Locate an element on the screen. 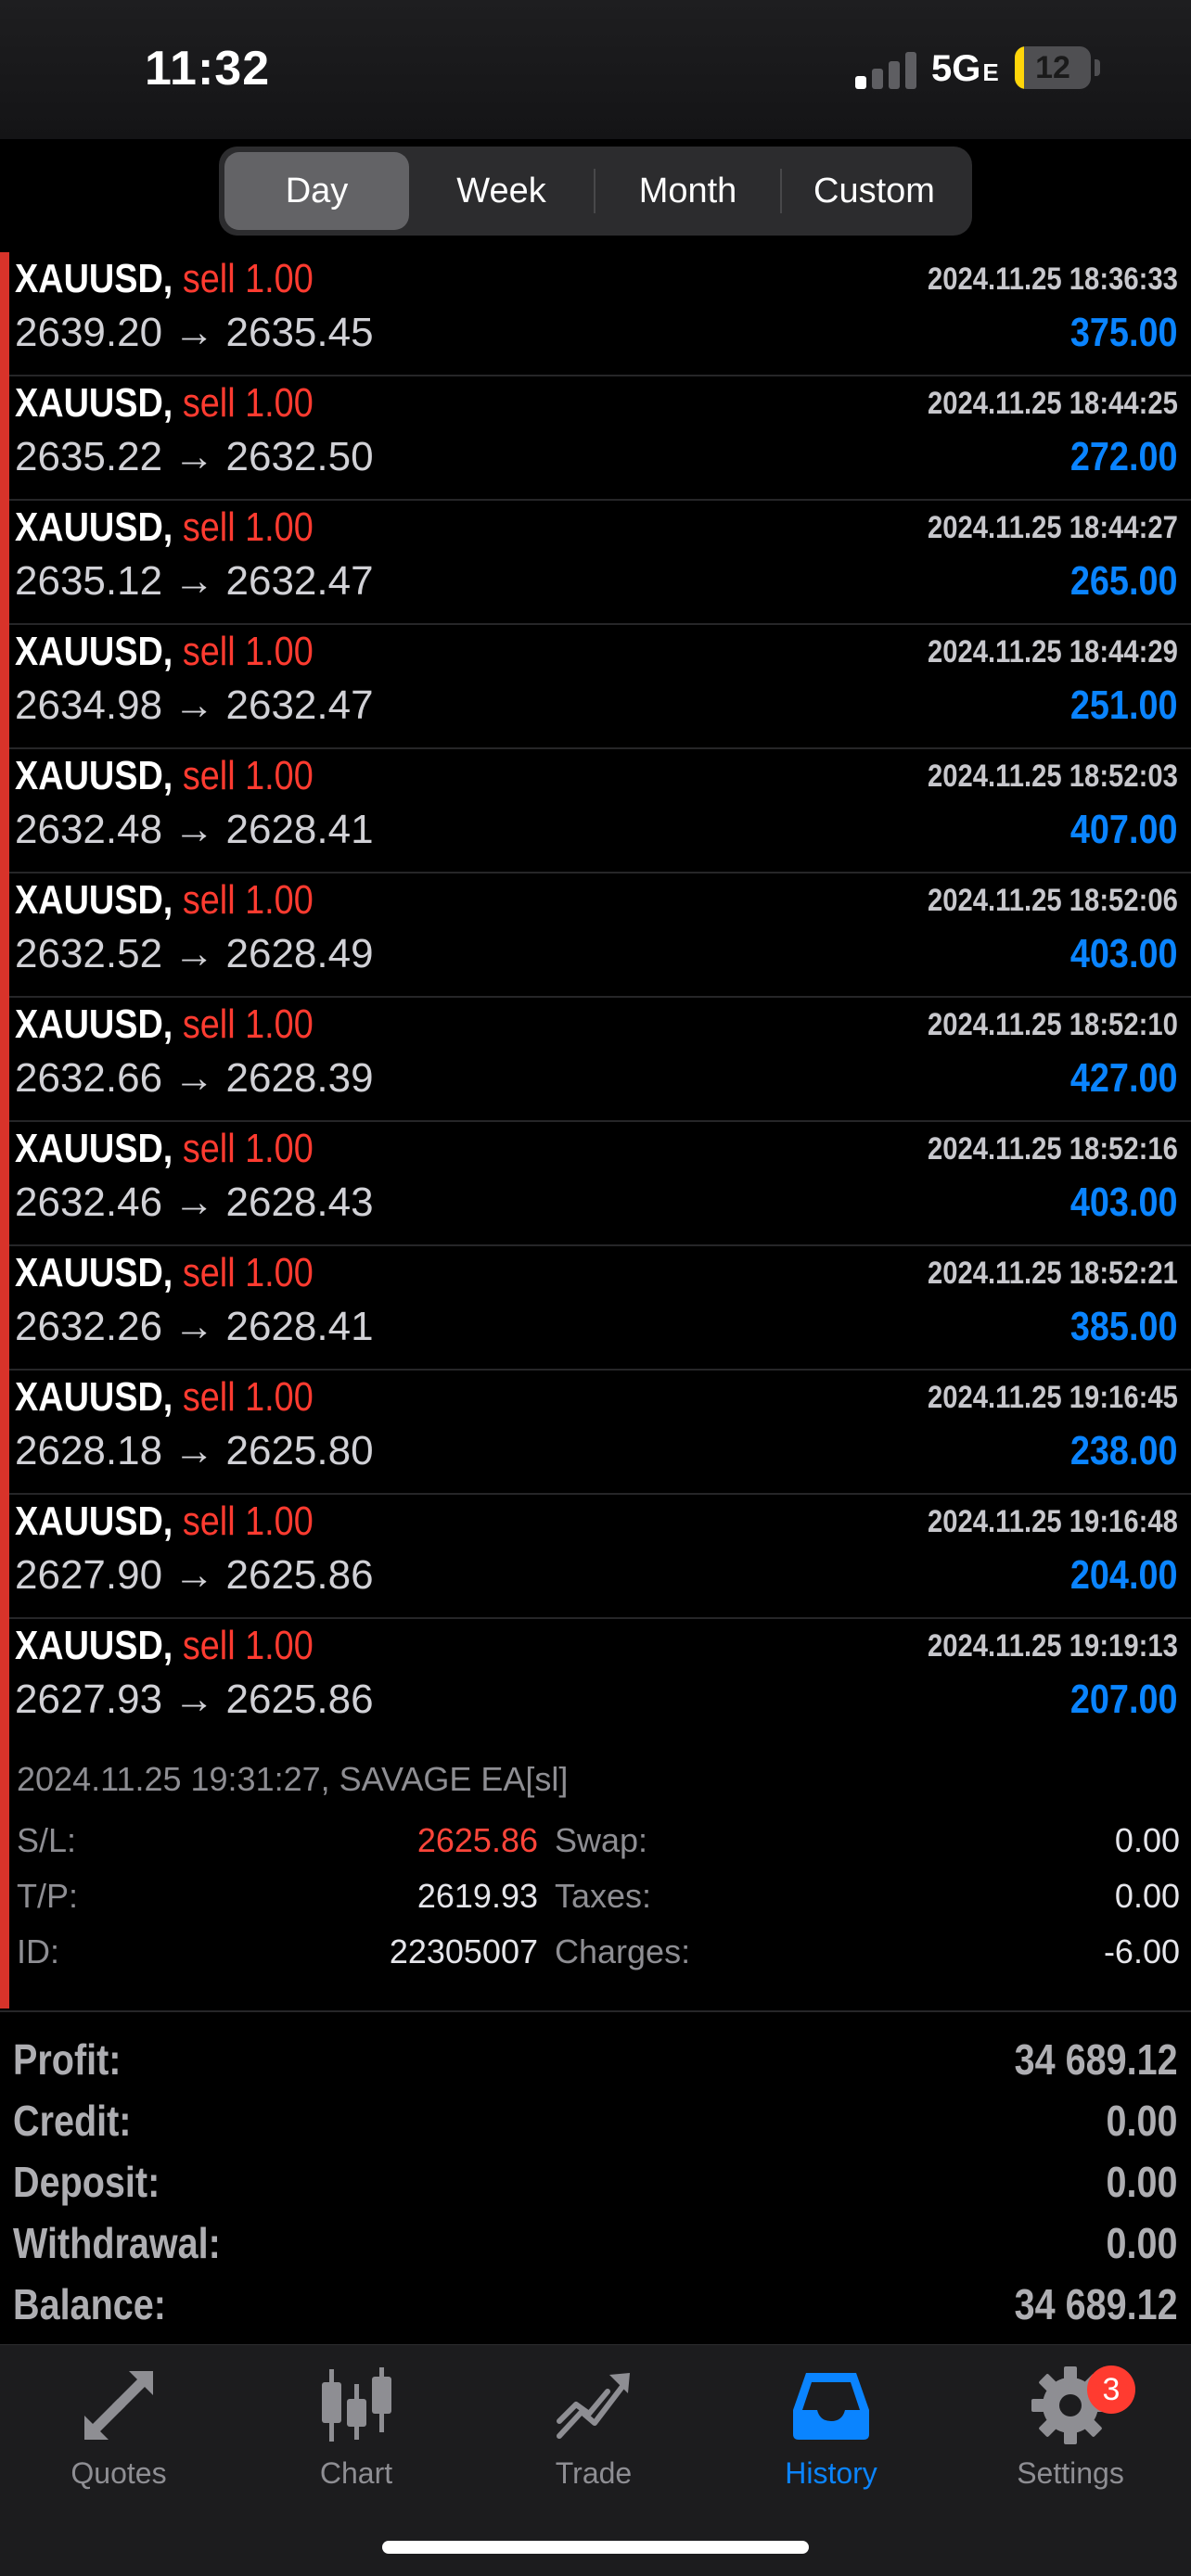 This screenshot has height=2576, width=1191. trade-prices: 2635.12 → 2632.47 is located at coordinates (194, 581).